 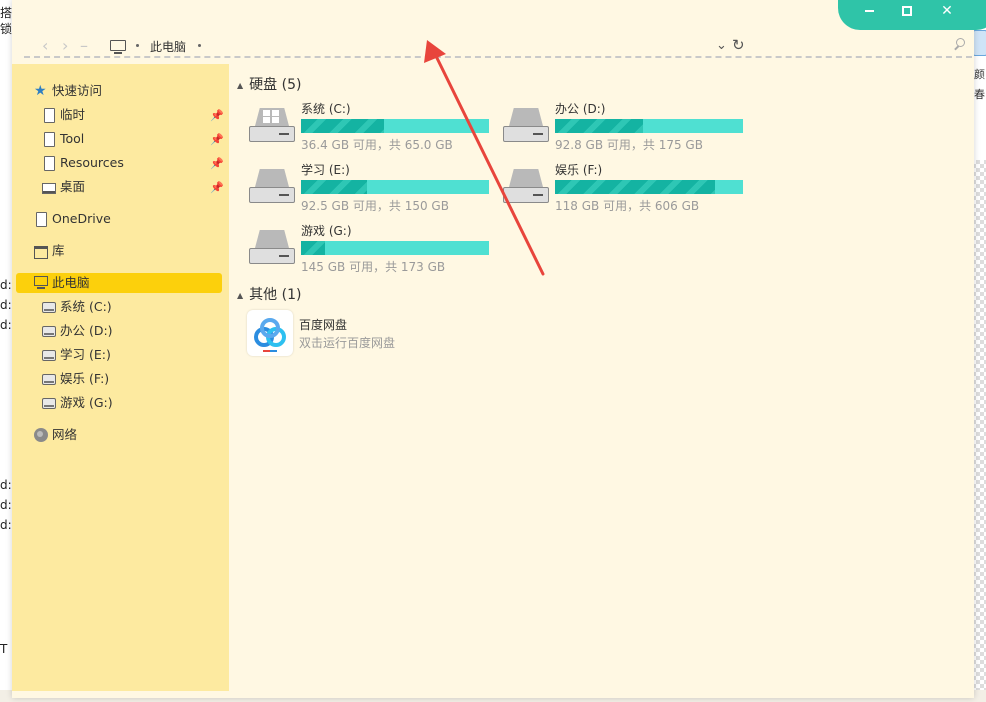 What do you see at coordinates (73, 114) in the screenshot?
I see `sidebar-item-label: 临时` at bounding box center [73, 114].